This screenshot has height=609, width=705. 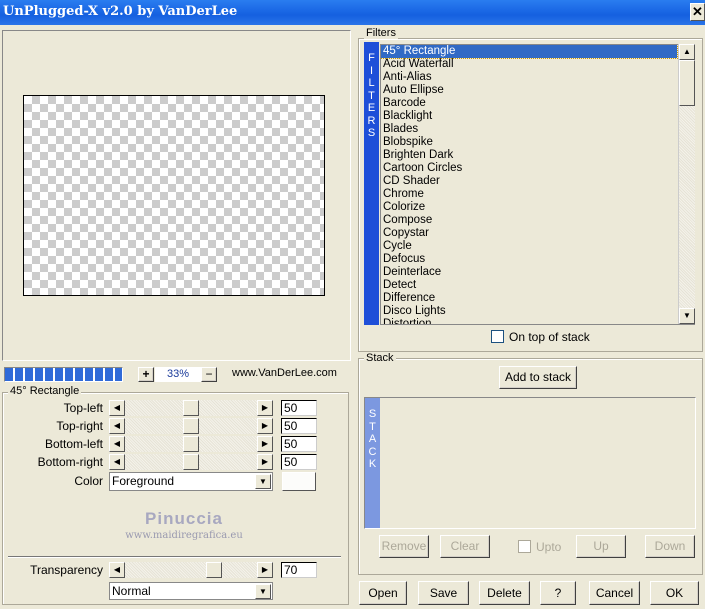 I want to click on upto-checkbox, so click(x=524, y=546).